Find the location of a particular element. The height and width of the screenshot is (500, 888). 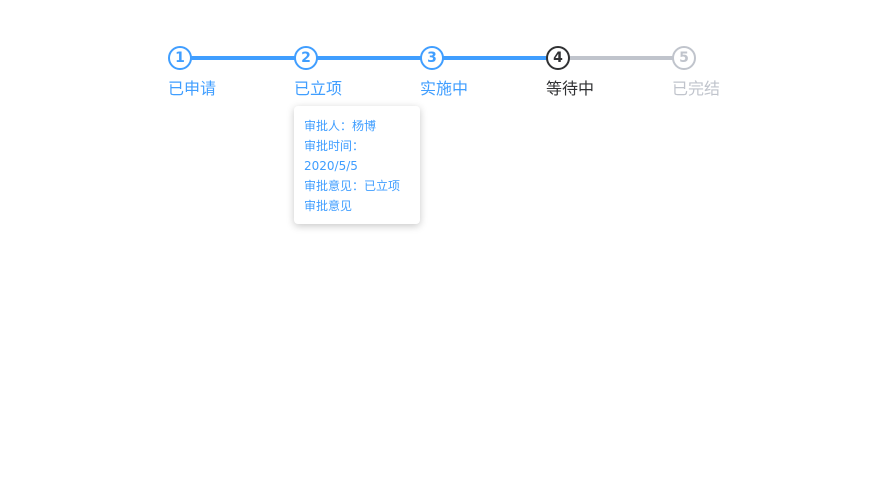

tooltip-time-value: 2020/5/5 is located at coordinates (331, 166).